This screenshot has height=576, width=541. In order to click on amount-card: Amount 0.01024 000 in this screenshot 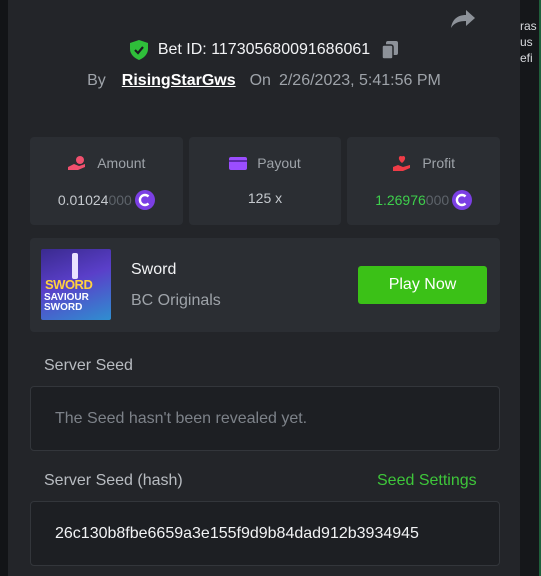, I will do `click(106, 181)`.